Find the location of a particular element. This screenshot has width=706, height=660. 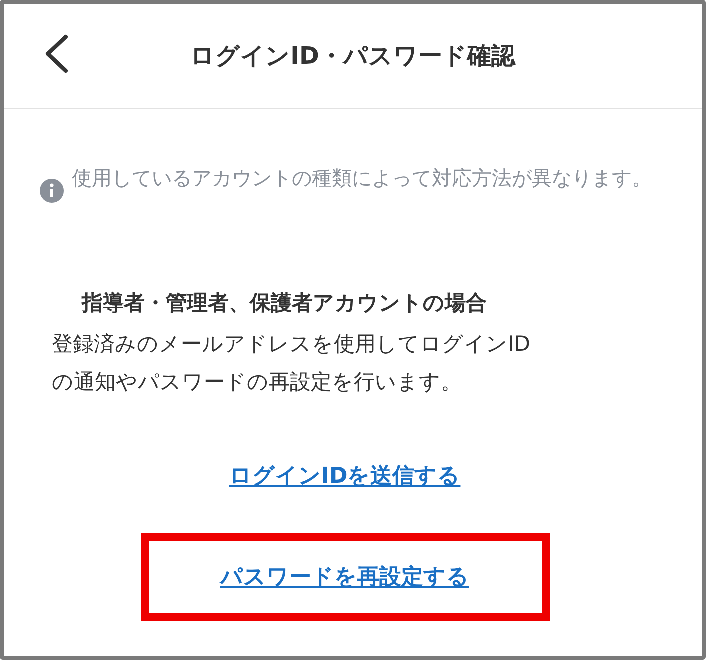

info-icon is located at coordinates (52, 191).